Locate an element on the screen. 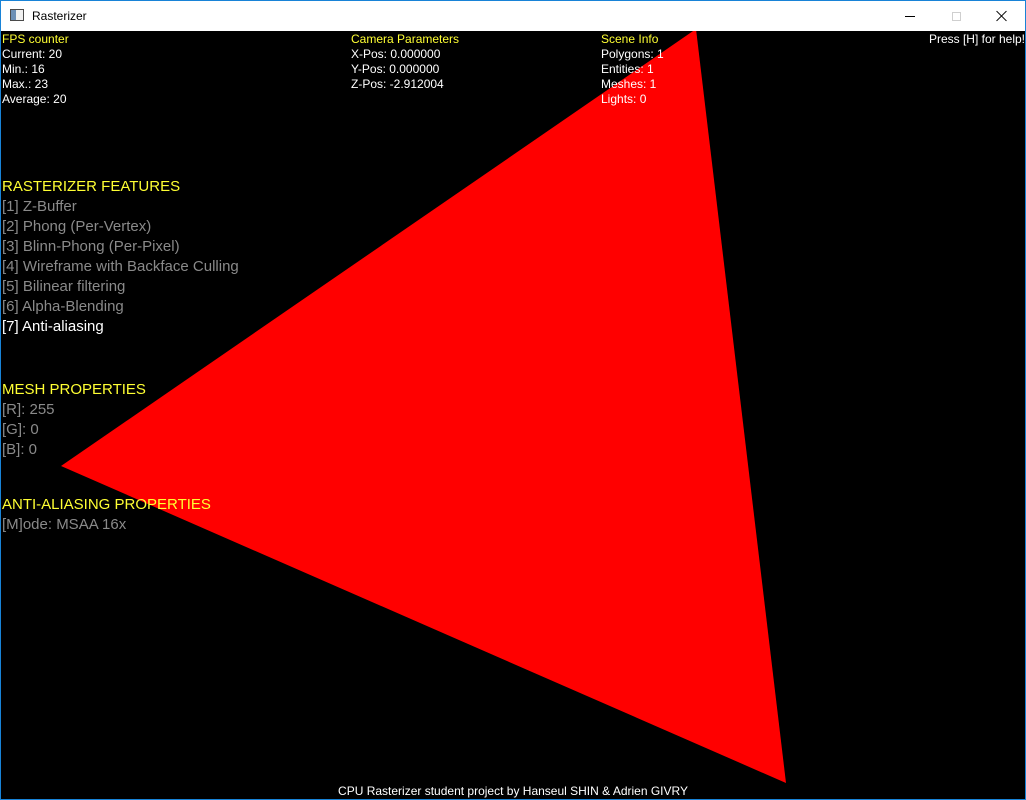 The width and height of the screenshot is (1026, 800). feature-item-anti-aliasing: [7] Anti-aliasing is located at coordinates (120, 327).